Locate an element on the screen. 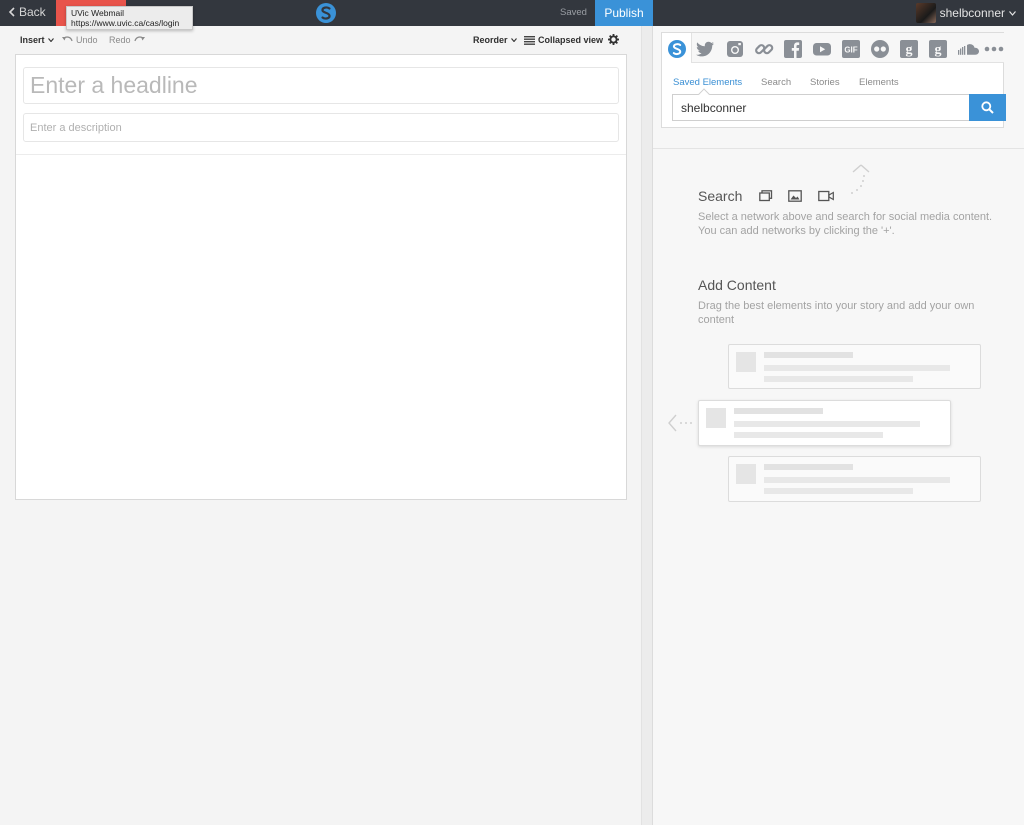 Image resolution: width=1024 pixels, height=825 pixels. arrow-up-hint-icon is located at coordinates (860, 179).